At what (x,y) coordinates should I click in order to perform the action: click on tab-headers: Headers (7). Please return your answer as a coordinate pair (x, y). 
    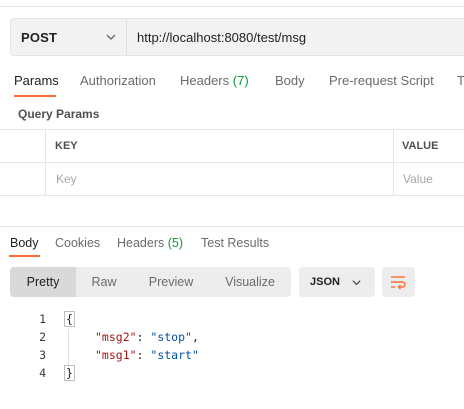
    Looking at the image, I should click on (214, 80).